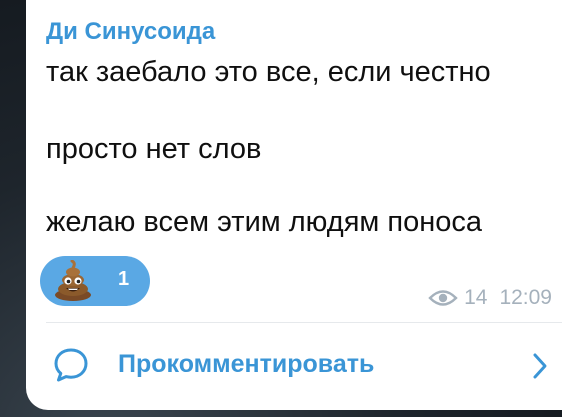 The width and height of the screenshot is (562, 417). What do you see at coordinates (443, 298) in the screenshot?
I see `eye-icon` at bounding box center [443, 298].